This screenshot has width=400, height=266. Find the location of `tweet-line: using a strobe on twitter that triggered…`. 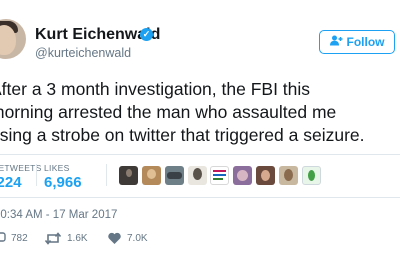

tweet-line: using a strobe on twitter that triggered… is located at coordinates (182, 135).